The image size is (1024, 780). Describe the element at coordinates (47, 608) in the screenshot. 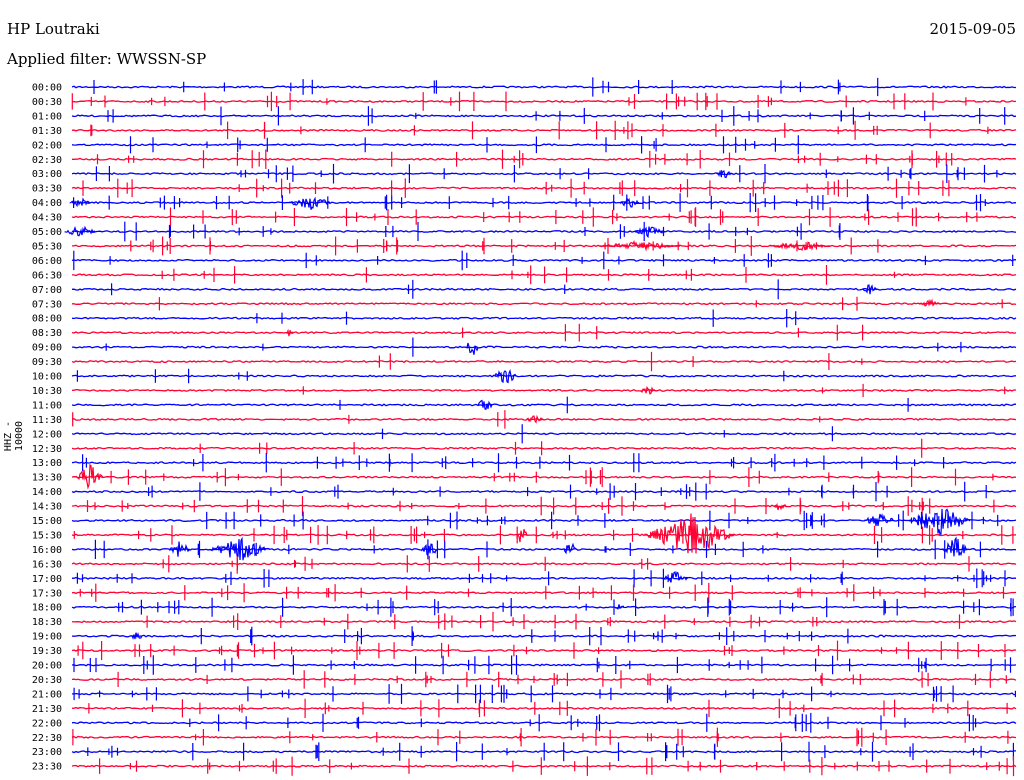

I see `row-time-label: 18:00` at that location.